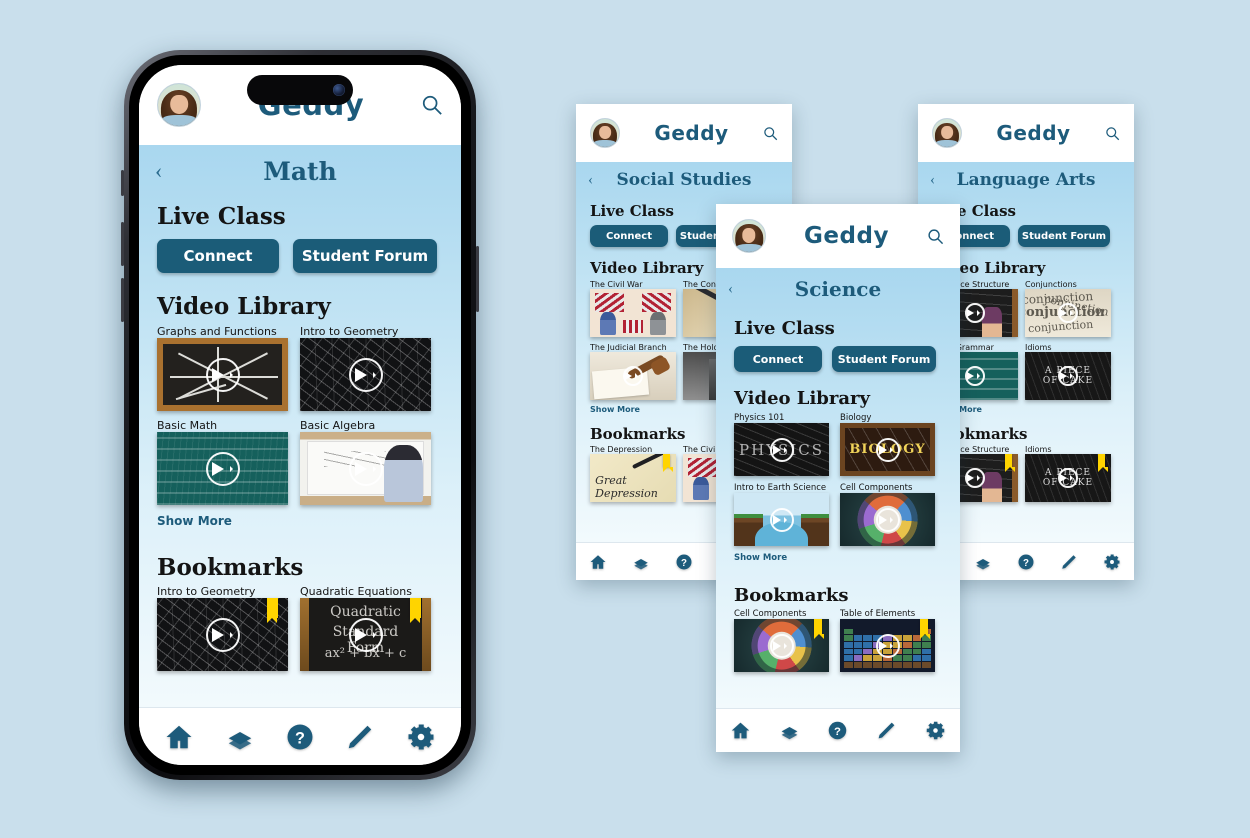 The image size is (1250, 838). Describe the element at coordinates (122, 183) in the screenshot. I see `mute-switch` at that location.